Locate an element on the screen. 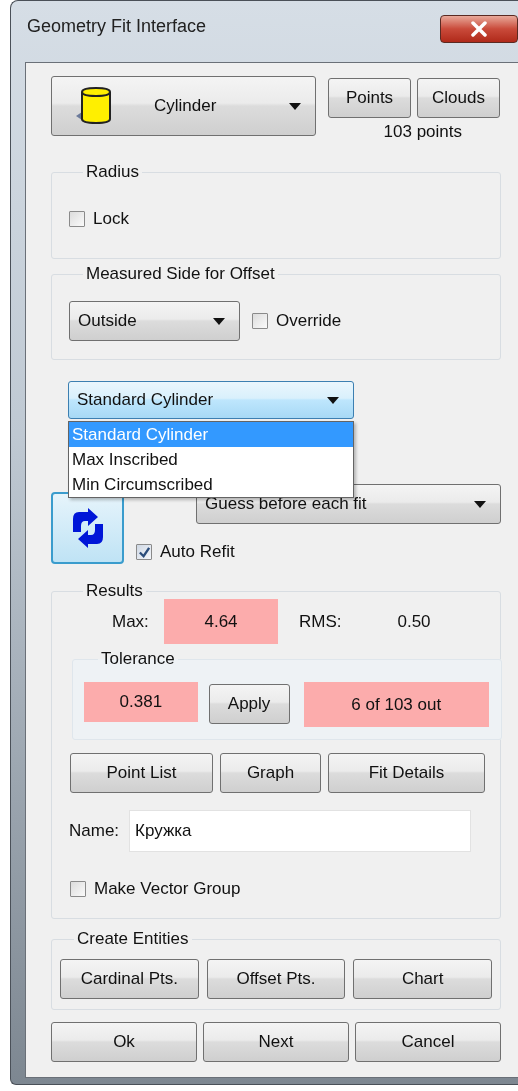 This screenshot has width=518, height=1091. point-count: 103 points is located at coordinates (422, 132).